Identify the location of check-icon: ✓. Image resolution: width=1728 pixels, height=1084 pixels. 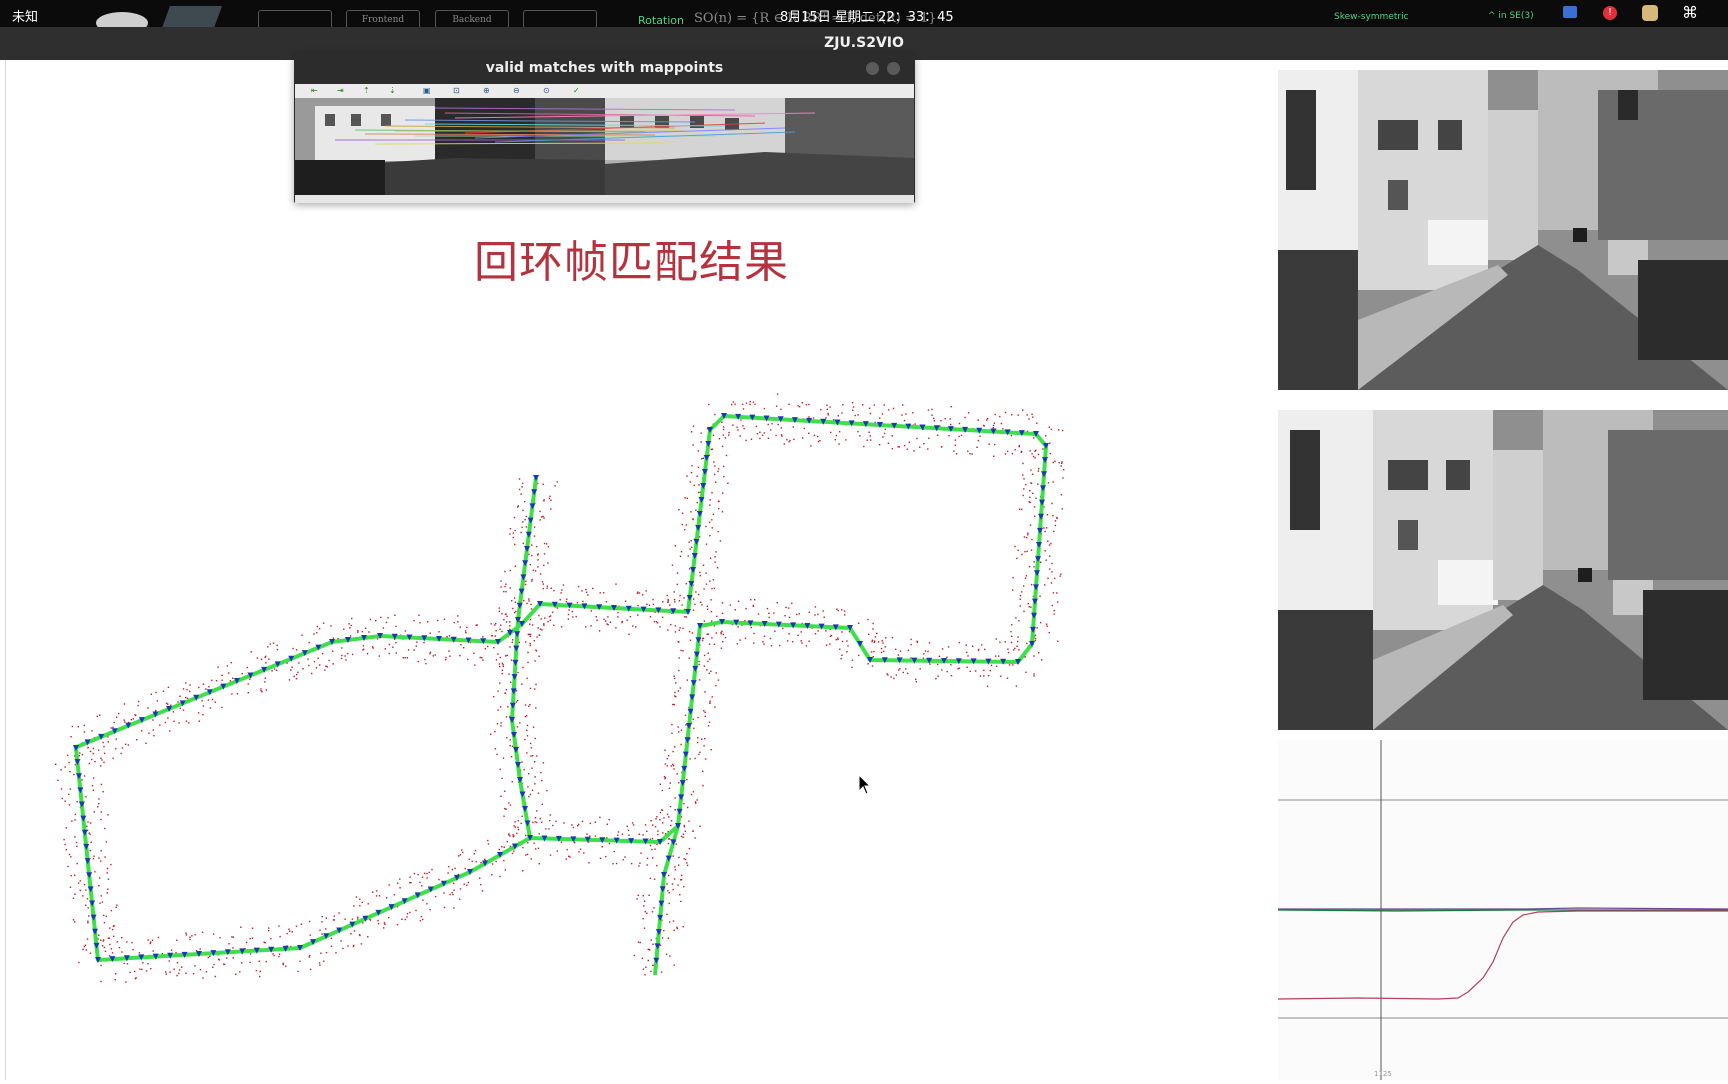
(576, 90).